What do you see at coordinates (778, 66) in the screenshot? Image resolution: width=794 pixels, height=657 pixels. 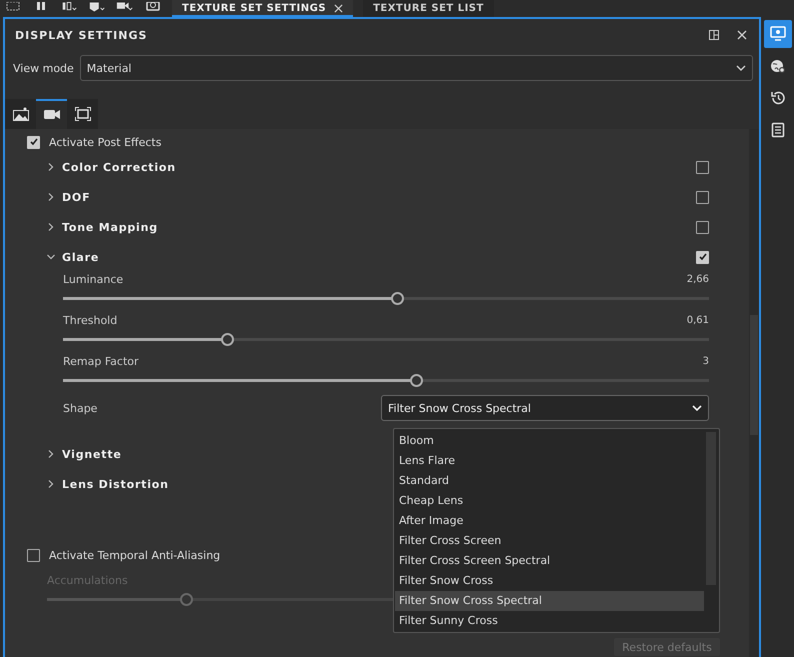 I see `globe-icon` at bounding box center [778, 66].